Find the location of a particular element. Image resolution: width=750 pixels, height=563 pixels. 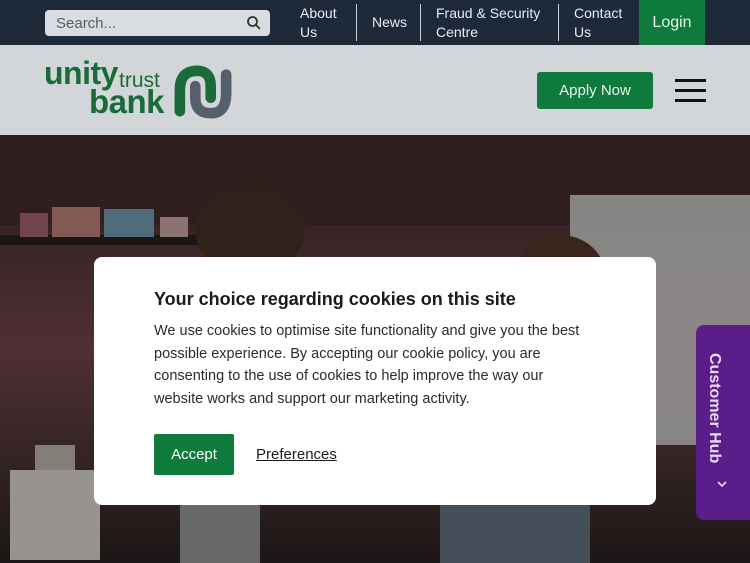

nav-news-label: News is located at coordinates (390, 22).